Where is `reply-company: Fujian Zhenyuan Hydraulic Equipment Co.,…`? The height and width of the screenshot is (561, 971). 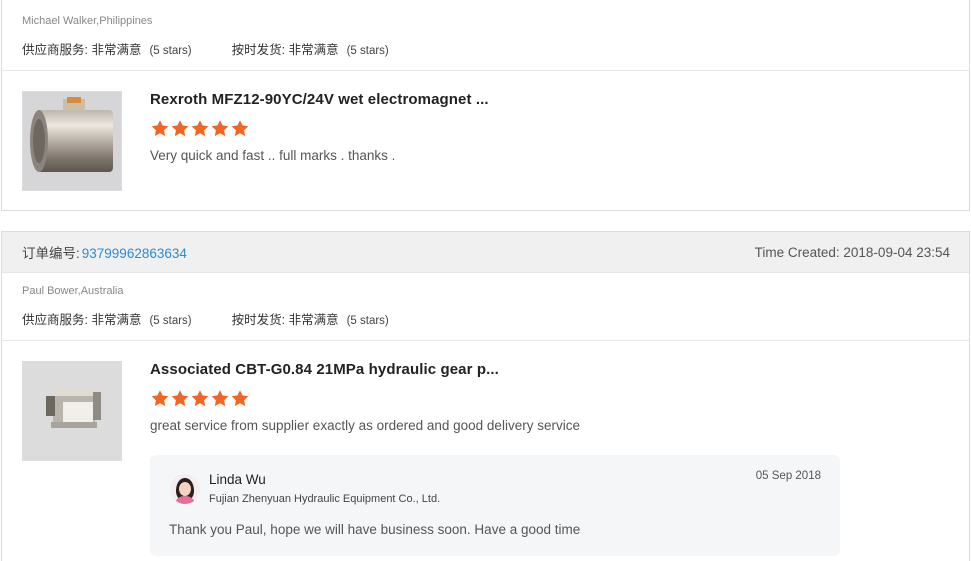 reply-company: Fujian Zhenyuan Hydraulic Equipment Co.,… is located at coordinates (325, 499).